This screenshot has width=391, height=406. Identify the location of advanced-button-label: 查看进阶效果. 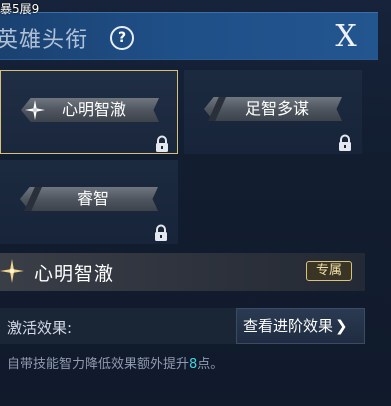
(288, 326).